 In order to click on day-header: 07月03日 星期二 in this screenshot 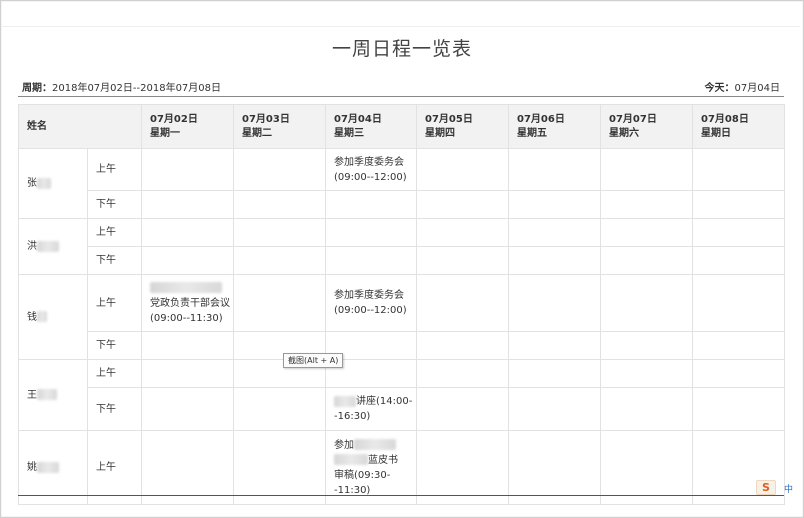, I will do `click(279, 126)`.